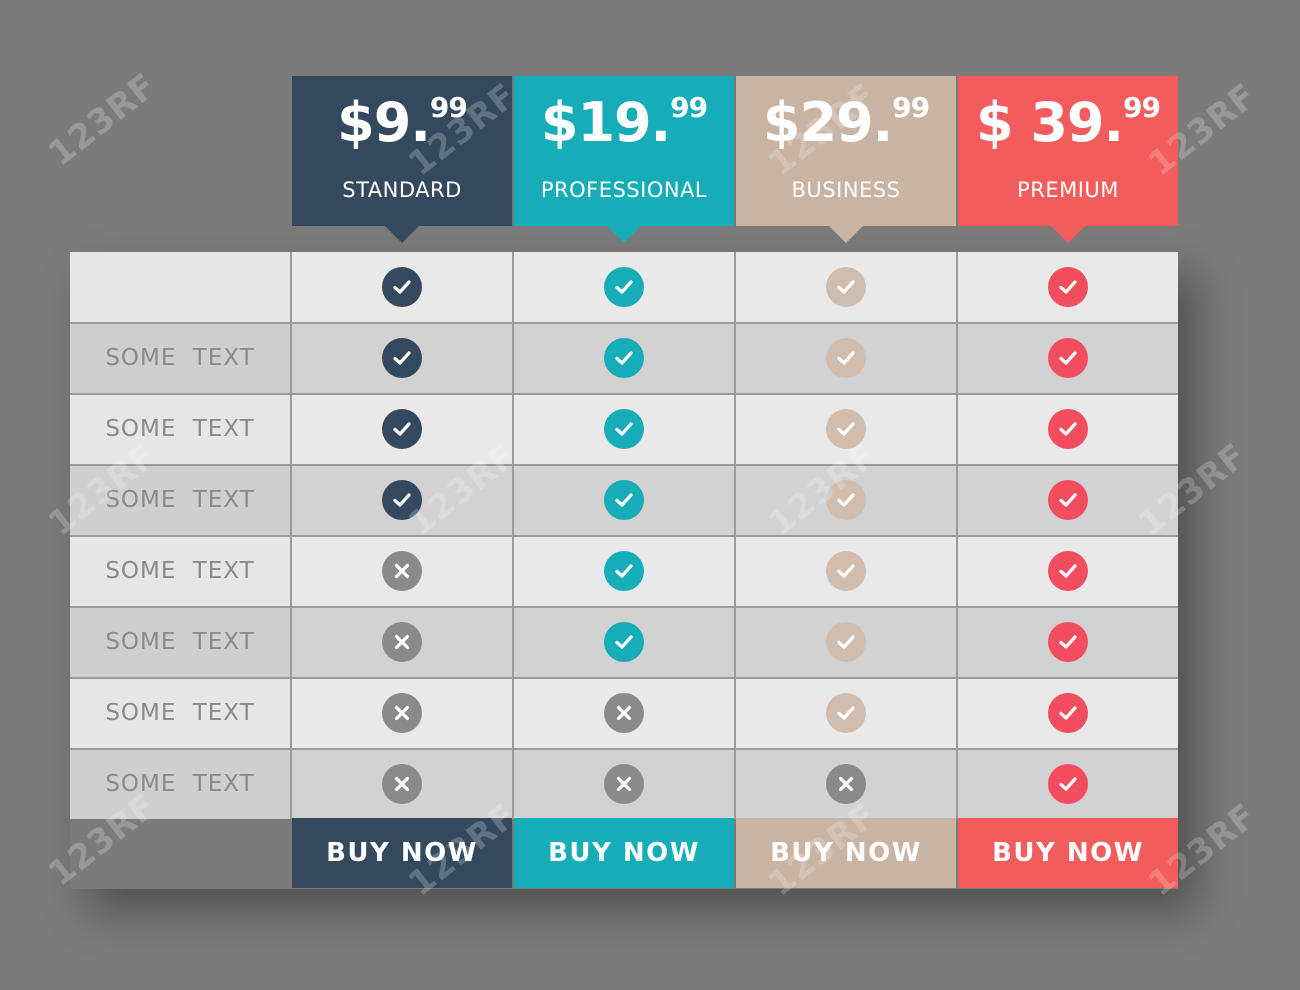 The width and height of the screenshot is (1300, 990). I want to click on plan-price: $ 39.99, so click(1068, 123).